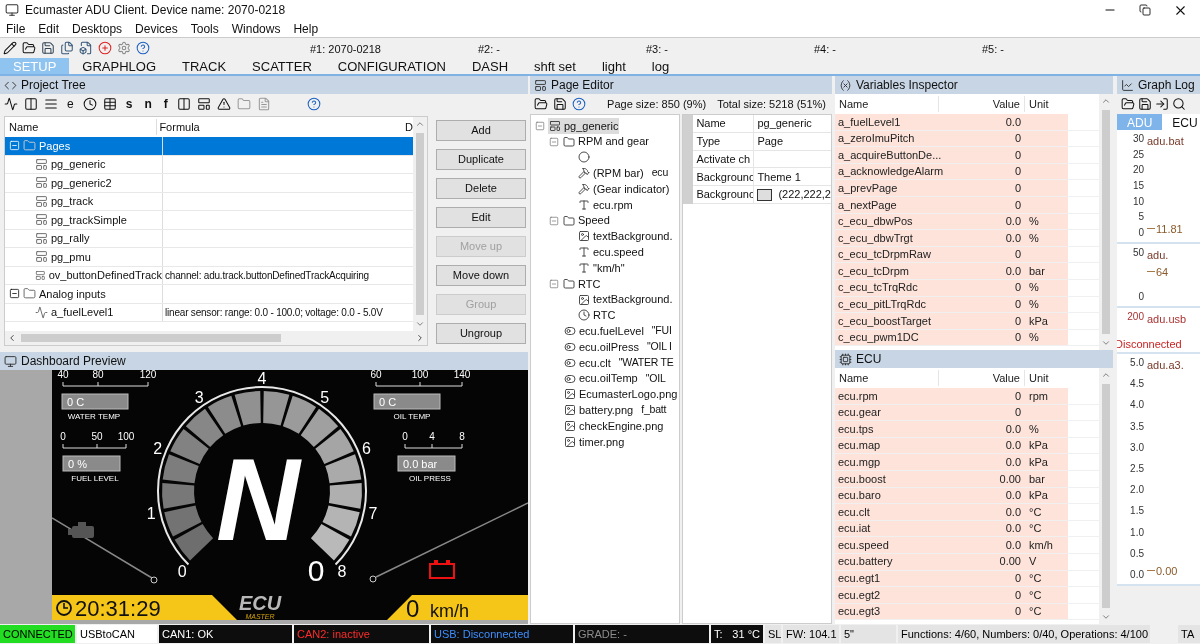  What do you see at coordinates (604, 331) in the screenshot?
I see `tree-item: ecu.fuelLevel` at bounding box center [604, 331].